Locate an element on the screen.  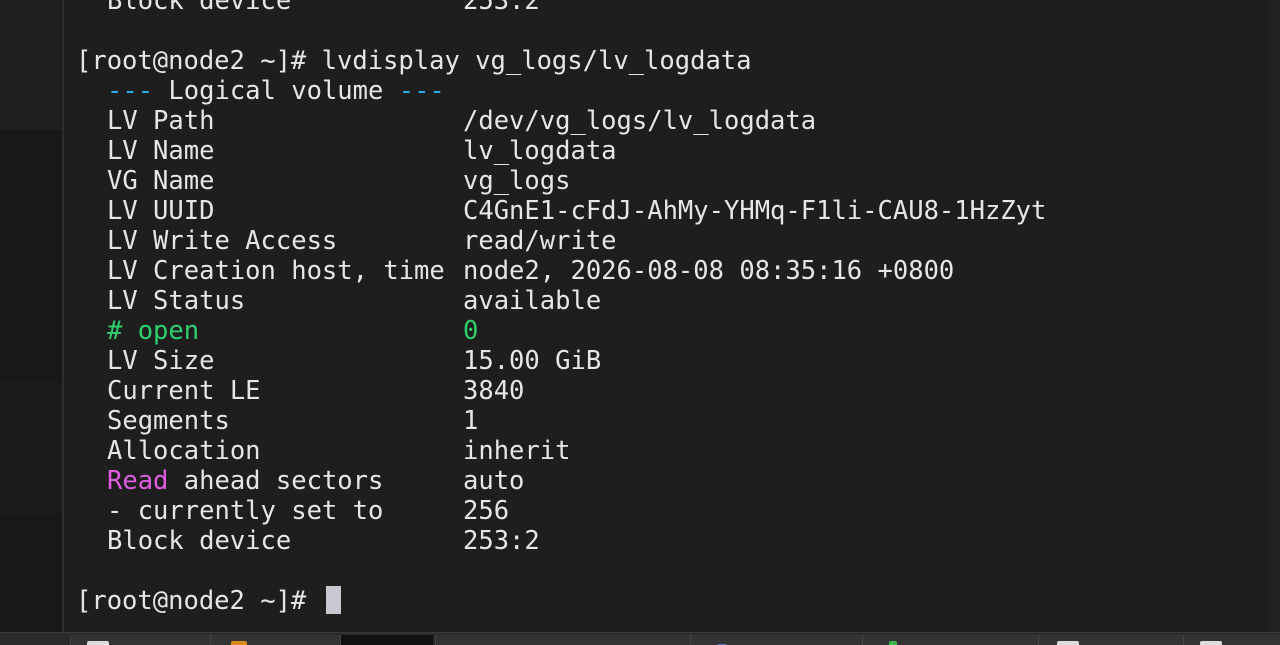
field-value: vg_logs is located at coordinates (517, 181).